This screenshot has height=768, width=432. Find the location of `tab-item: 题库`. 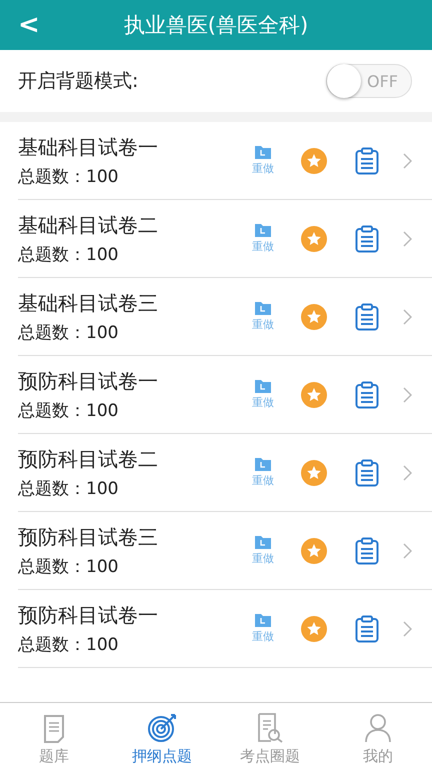

tab-item: 题库 is located at coordinates (54, 735).